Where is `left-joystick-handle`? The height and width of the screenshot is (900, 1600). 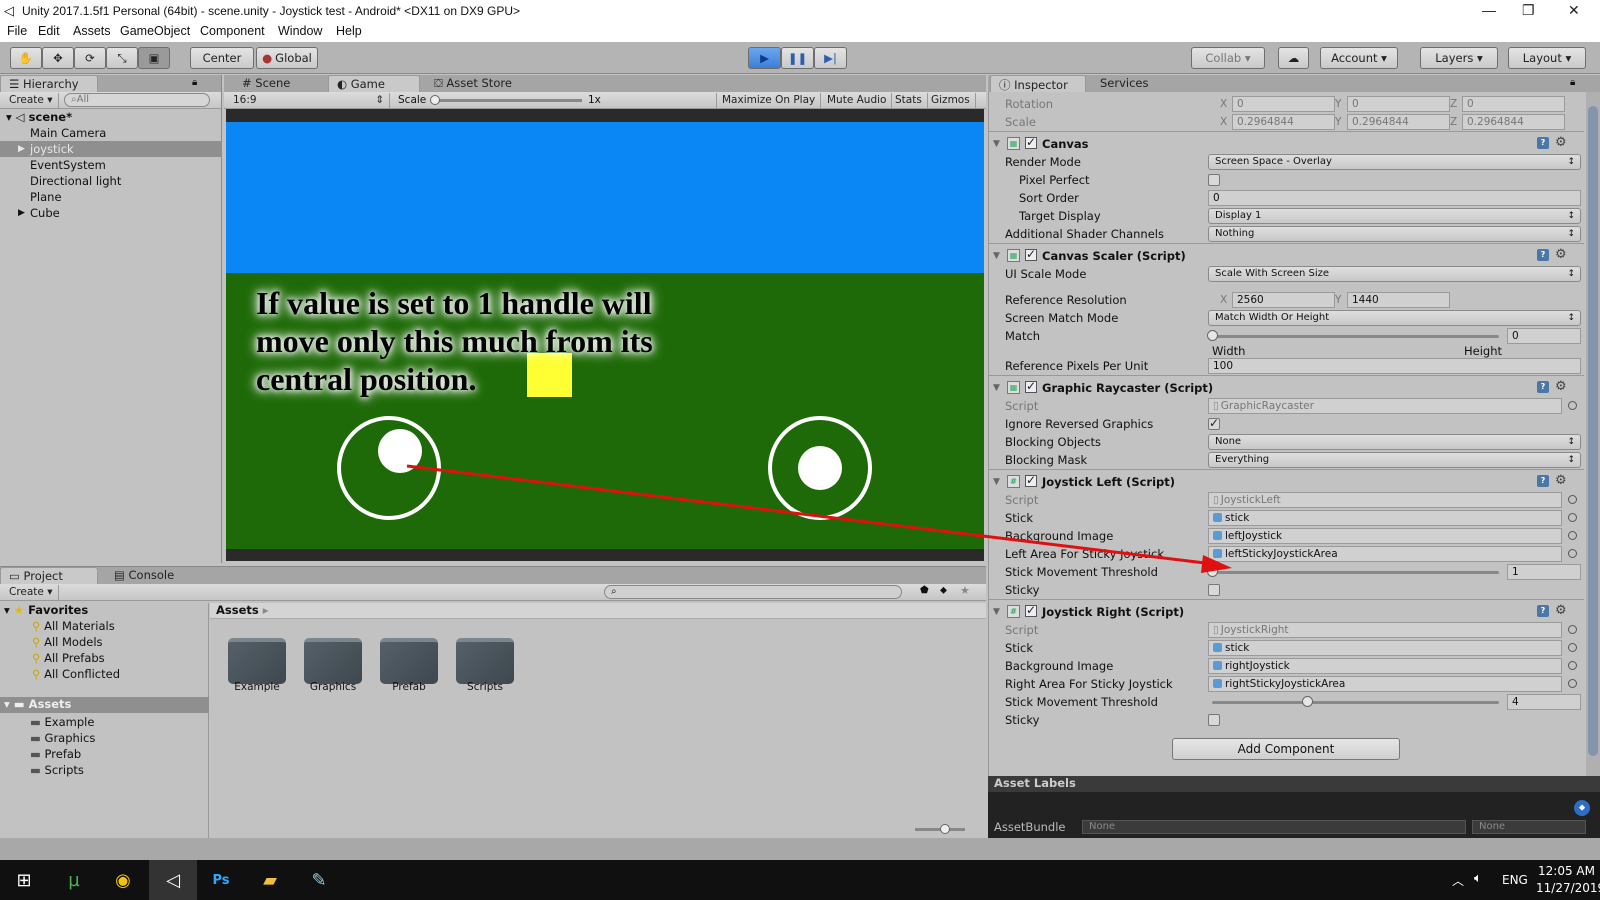 left-joystick-handle is located at coordinates (400, 451).